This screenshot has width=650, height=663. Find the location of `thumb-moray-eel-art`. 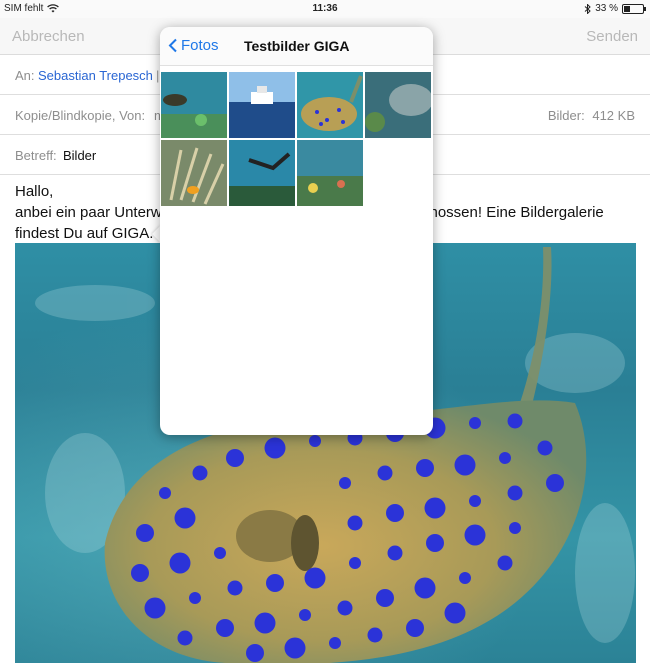

thumb-moray-eel-art is located at coordinates (398, 105).